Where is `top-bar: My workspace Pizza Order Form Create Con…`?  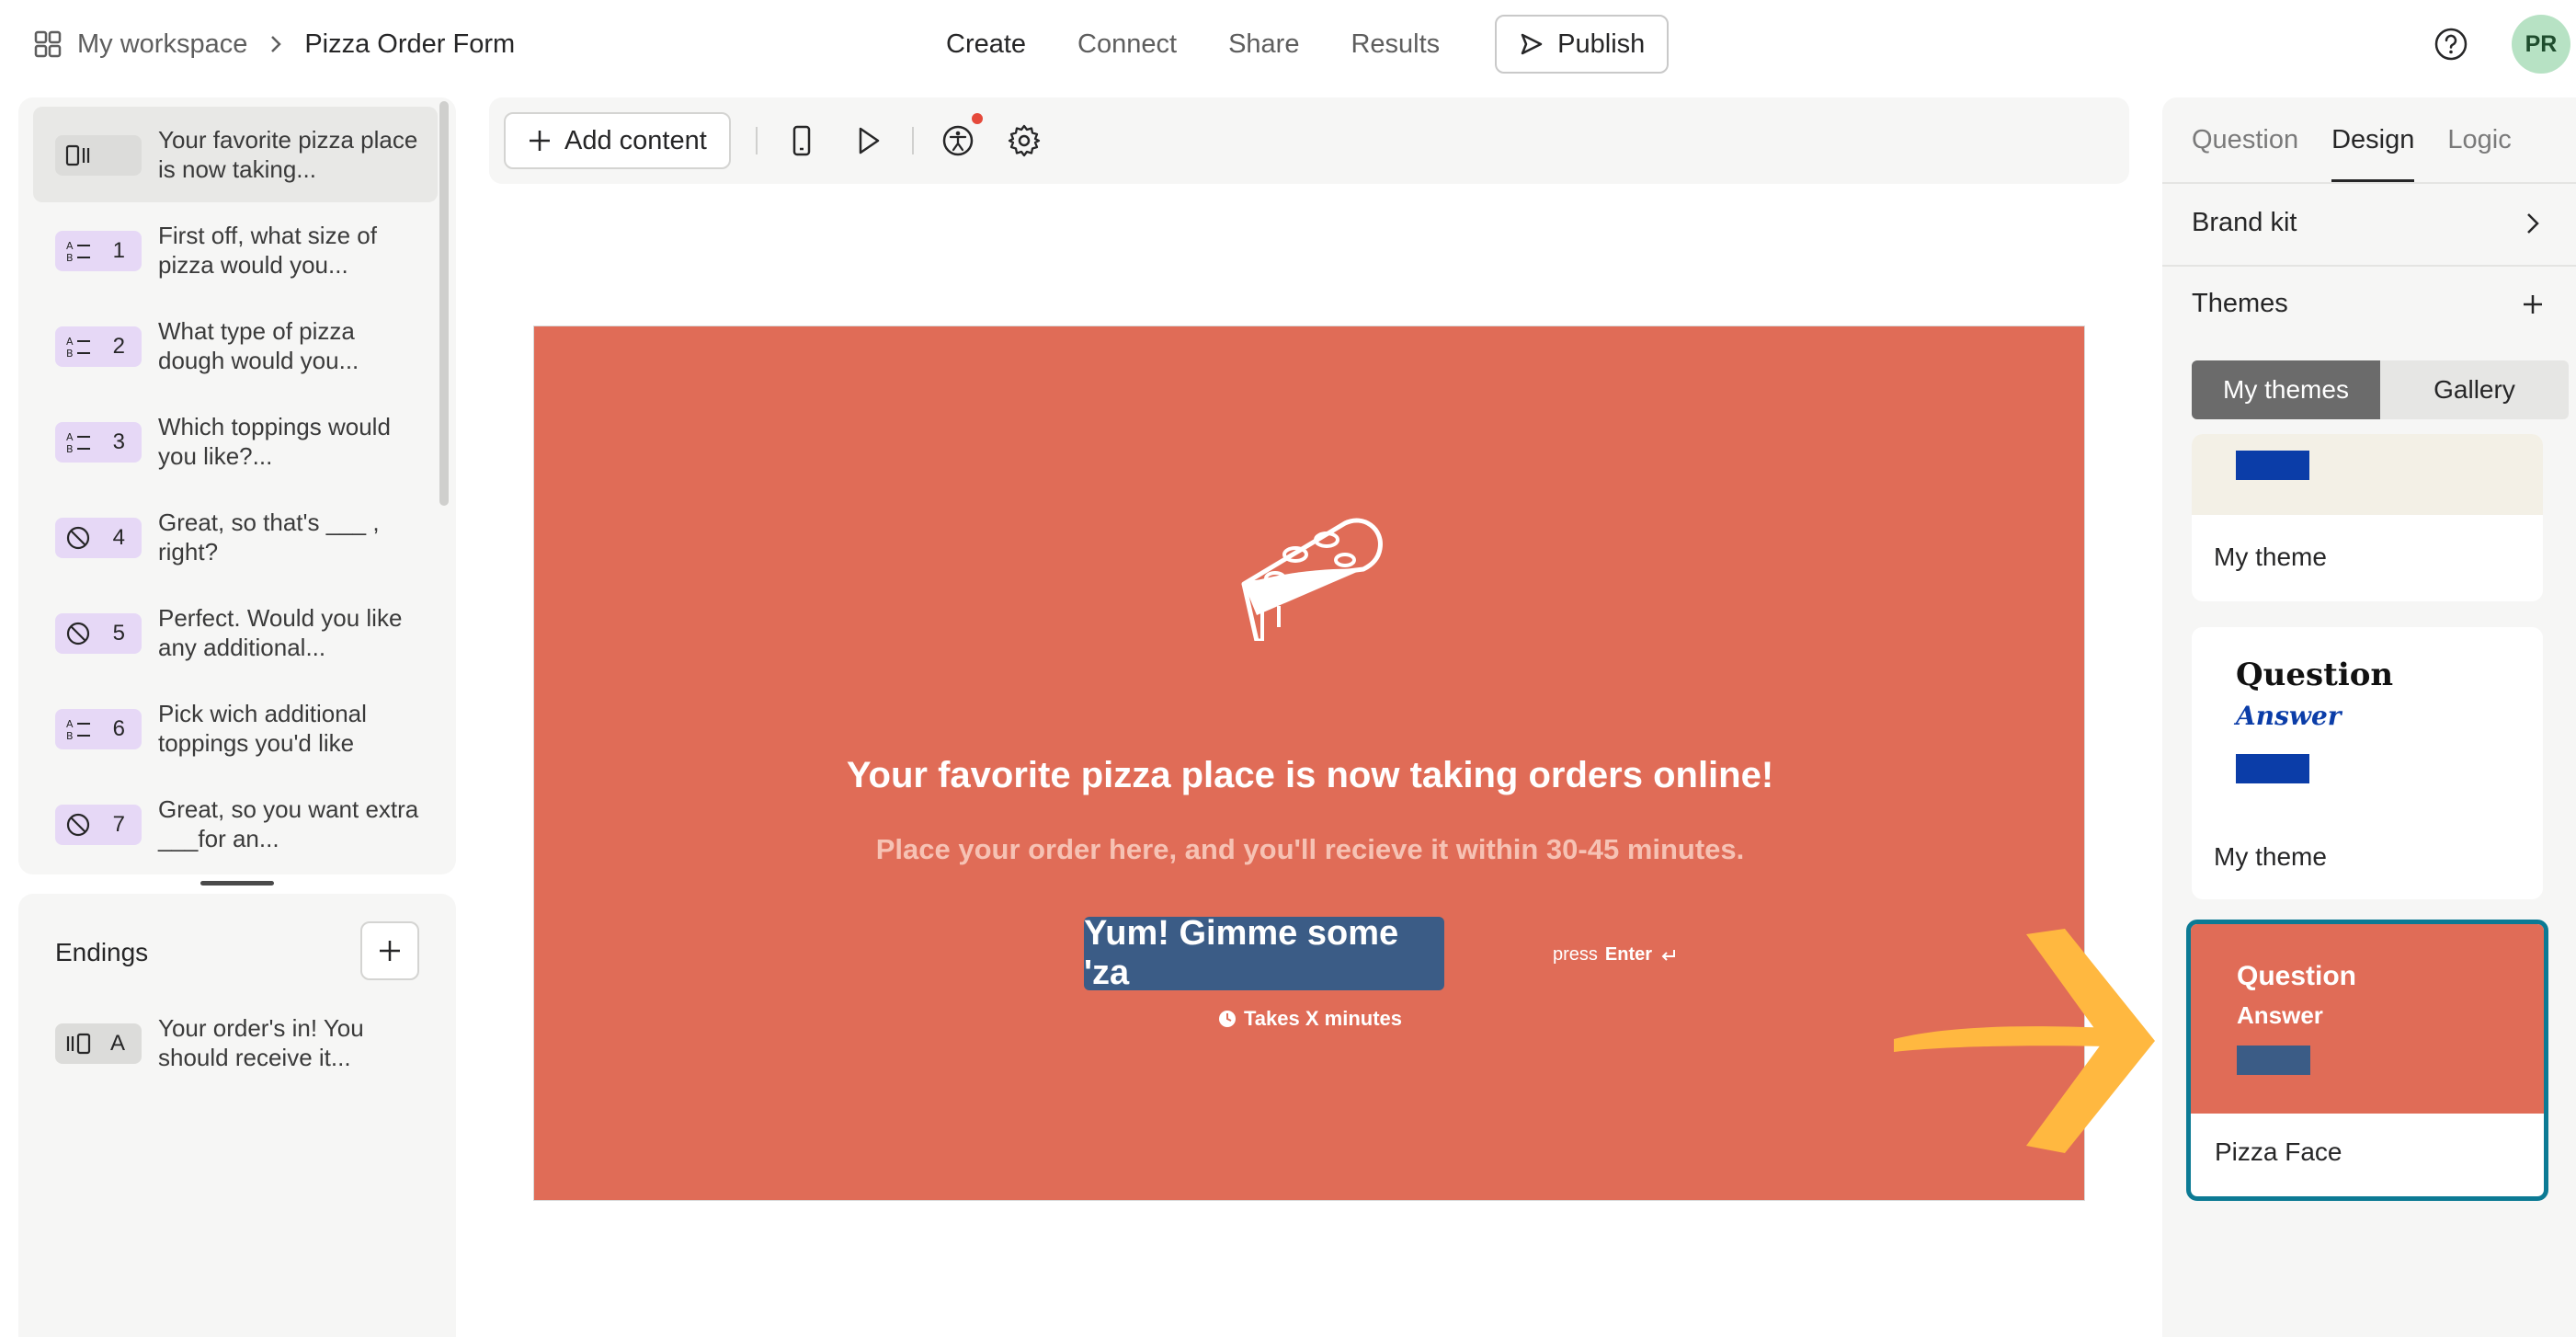
top-bar: My workspace Pizza Order Form Create Con… is located at coordinates (1288, 46).